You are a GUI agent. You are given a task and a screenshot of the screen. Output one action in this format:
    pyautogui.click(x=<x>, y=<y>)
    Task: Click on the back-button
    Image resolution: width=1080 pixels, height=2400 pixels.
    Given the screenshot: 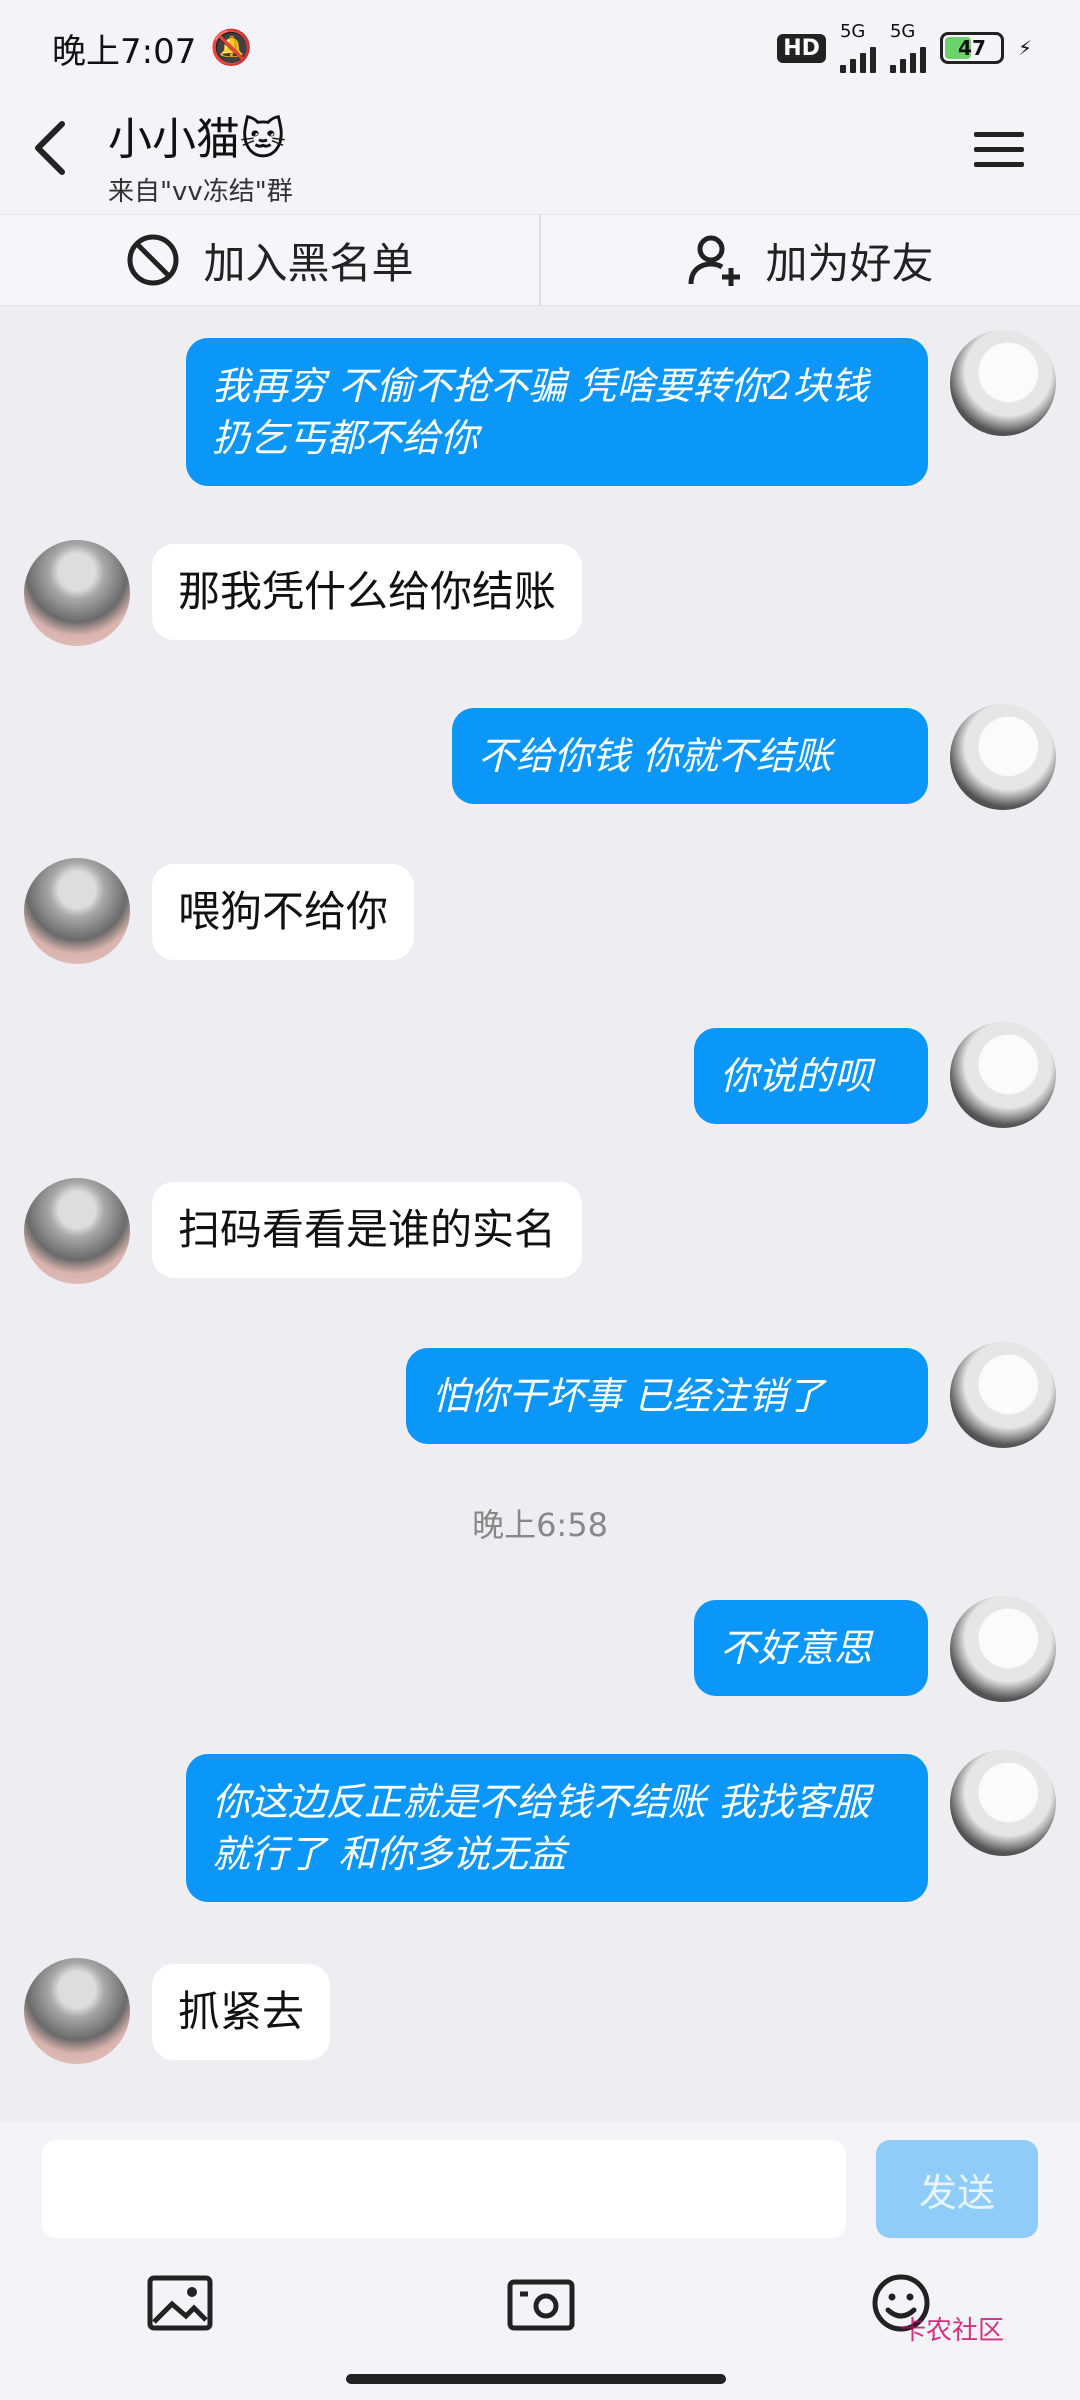 What is the action you would take?
    pyautogui.click(x=60, y=155)
    